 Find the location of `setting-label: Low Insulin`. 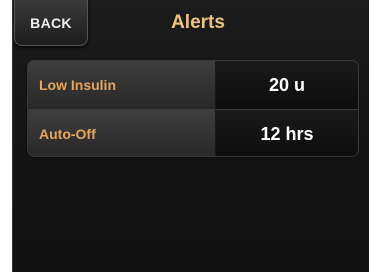

setting-label: Low Insulin is located at coordinates (122, 85).